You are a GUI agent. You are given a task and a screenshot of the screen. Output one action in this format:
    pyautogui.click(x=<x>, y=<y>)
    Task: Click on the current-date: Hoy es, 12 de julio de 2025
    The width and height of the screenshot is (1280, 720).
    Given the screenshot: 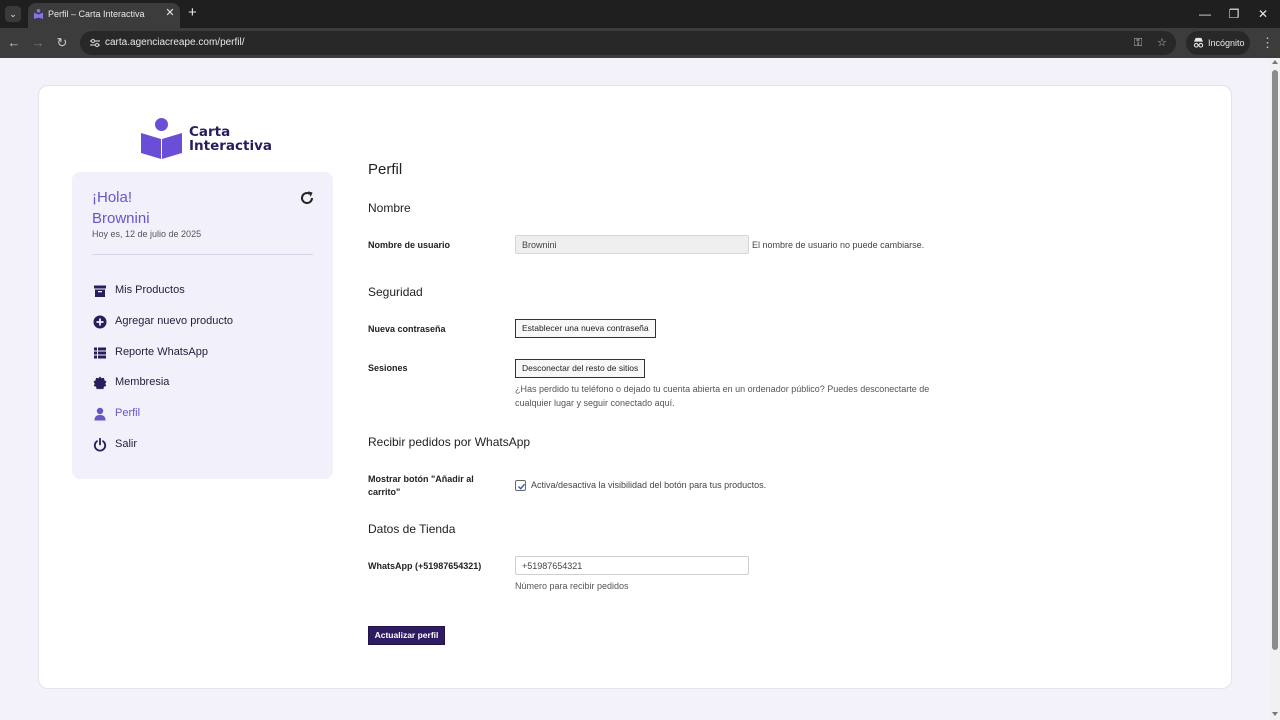 What is the action you would take?
    pyautogui.click(x=147, y=234)
    